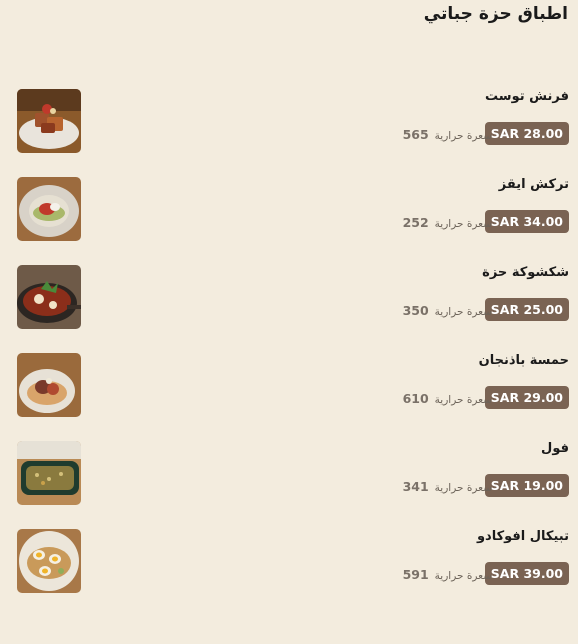  I want to click on menu-item: فرنش توست SAR 28.00 سعرة حرارية 565, so click(289, 125).